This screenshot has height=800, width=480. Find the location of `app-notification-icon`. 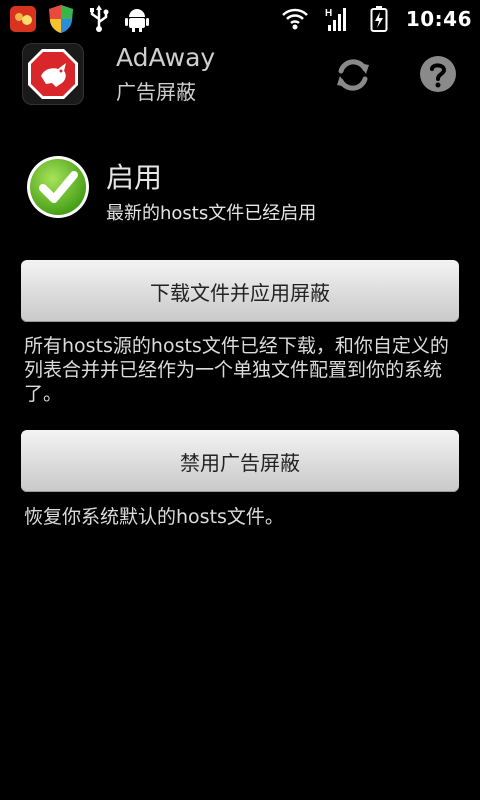

app-notification-icon is located at coordinates (23, 19).